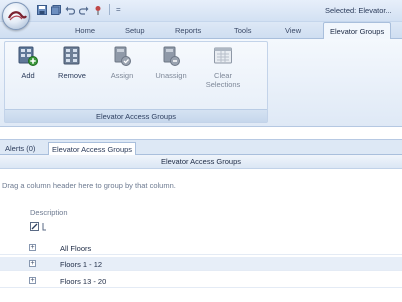 This screenshot has width=402, height=302. What do you see at coordinates (201, 264) in the screenshot?
I see `table-row: + Floors 1 - 12` at bounding box center [201, 264].